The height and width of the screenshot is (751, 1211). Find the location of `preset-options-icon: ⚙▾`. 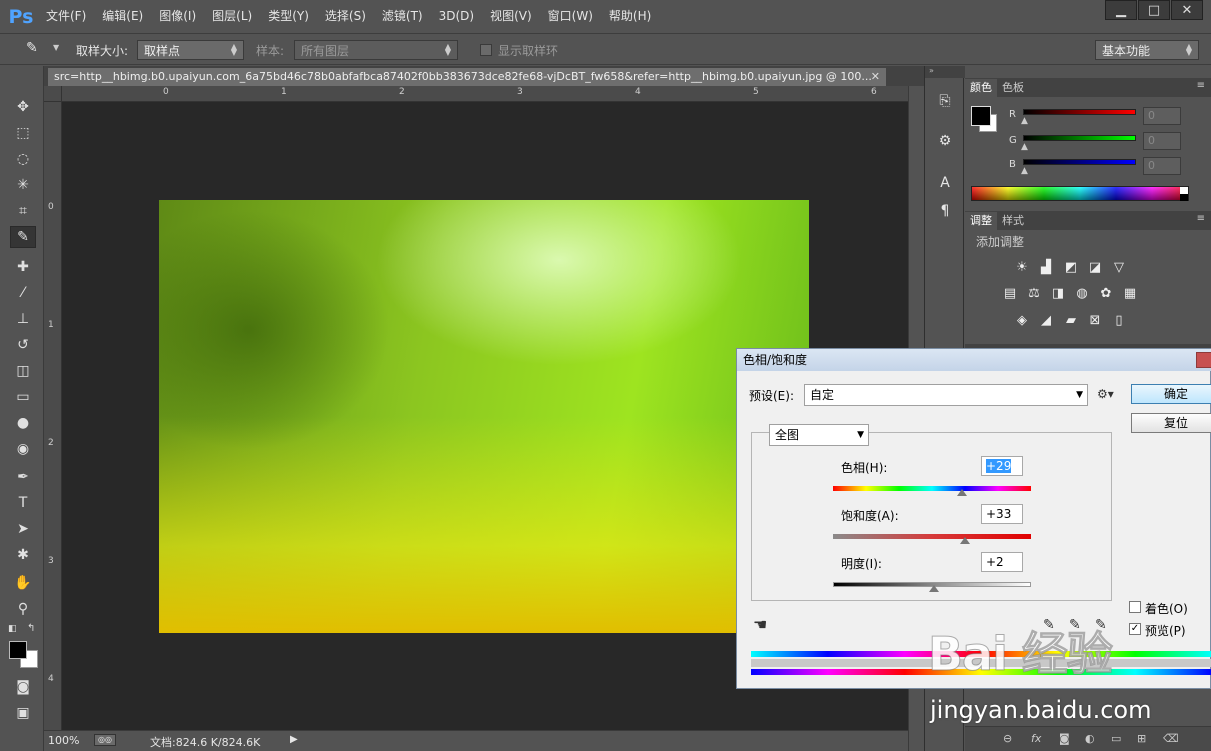

preset-options-icon: ⚙▾ is located at coordinates (1105, 394).